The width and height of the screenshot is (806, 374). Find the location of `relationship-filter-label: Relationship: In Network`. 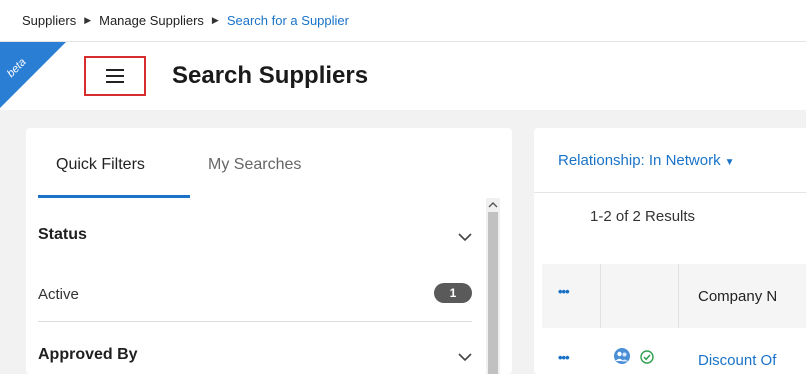

relationship-filter-label: Relationship: In Network is located at coordinates (639, 160).